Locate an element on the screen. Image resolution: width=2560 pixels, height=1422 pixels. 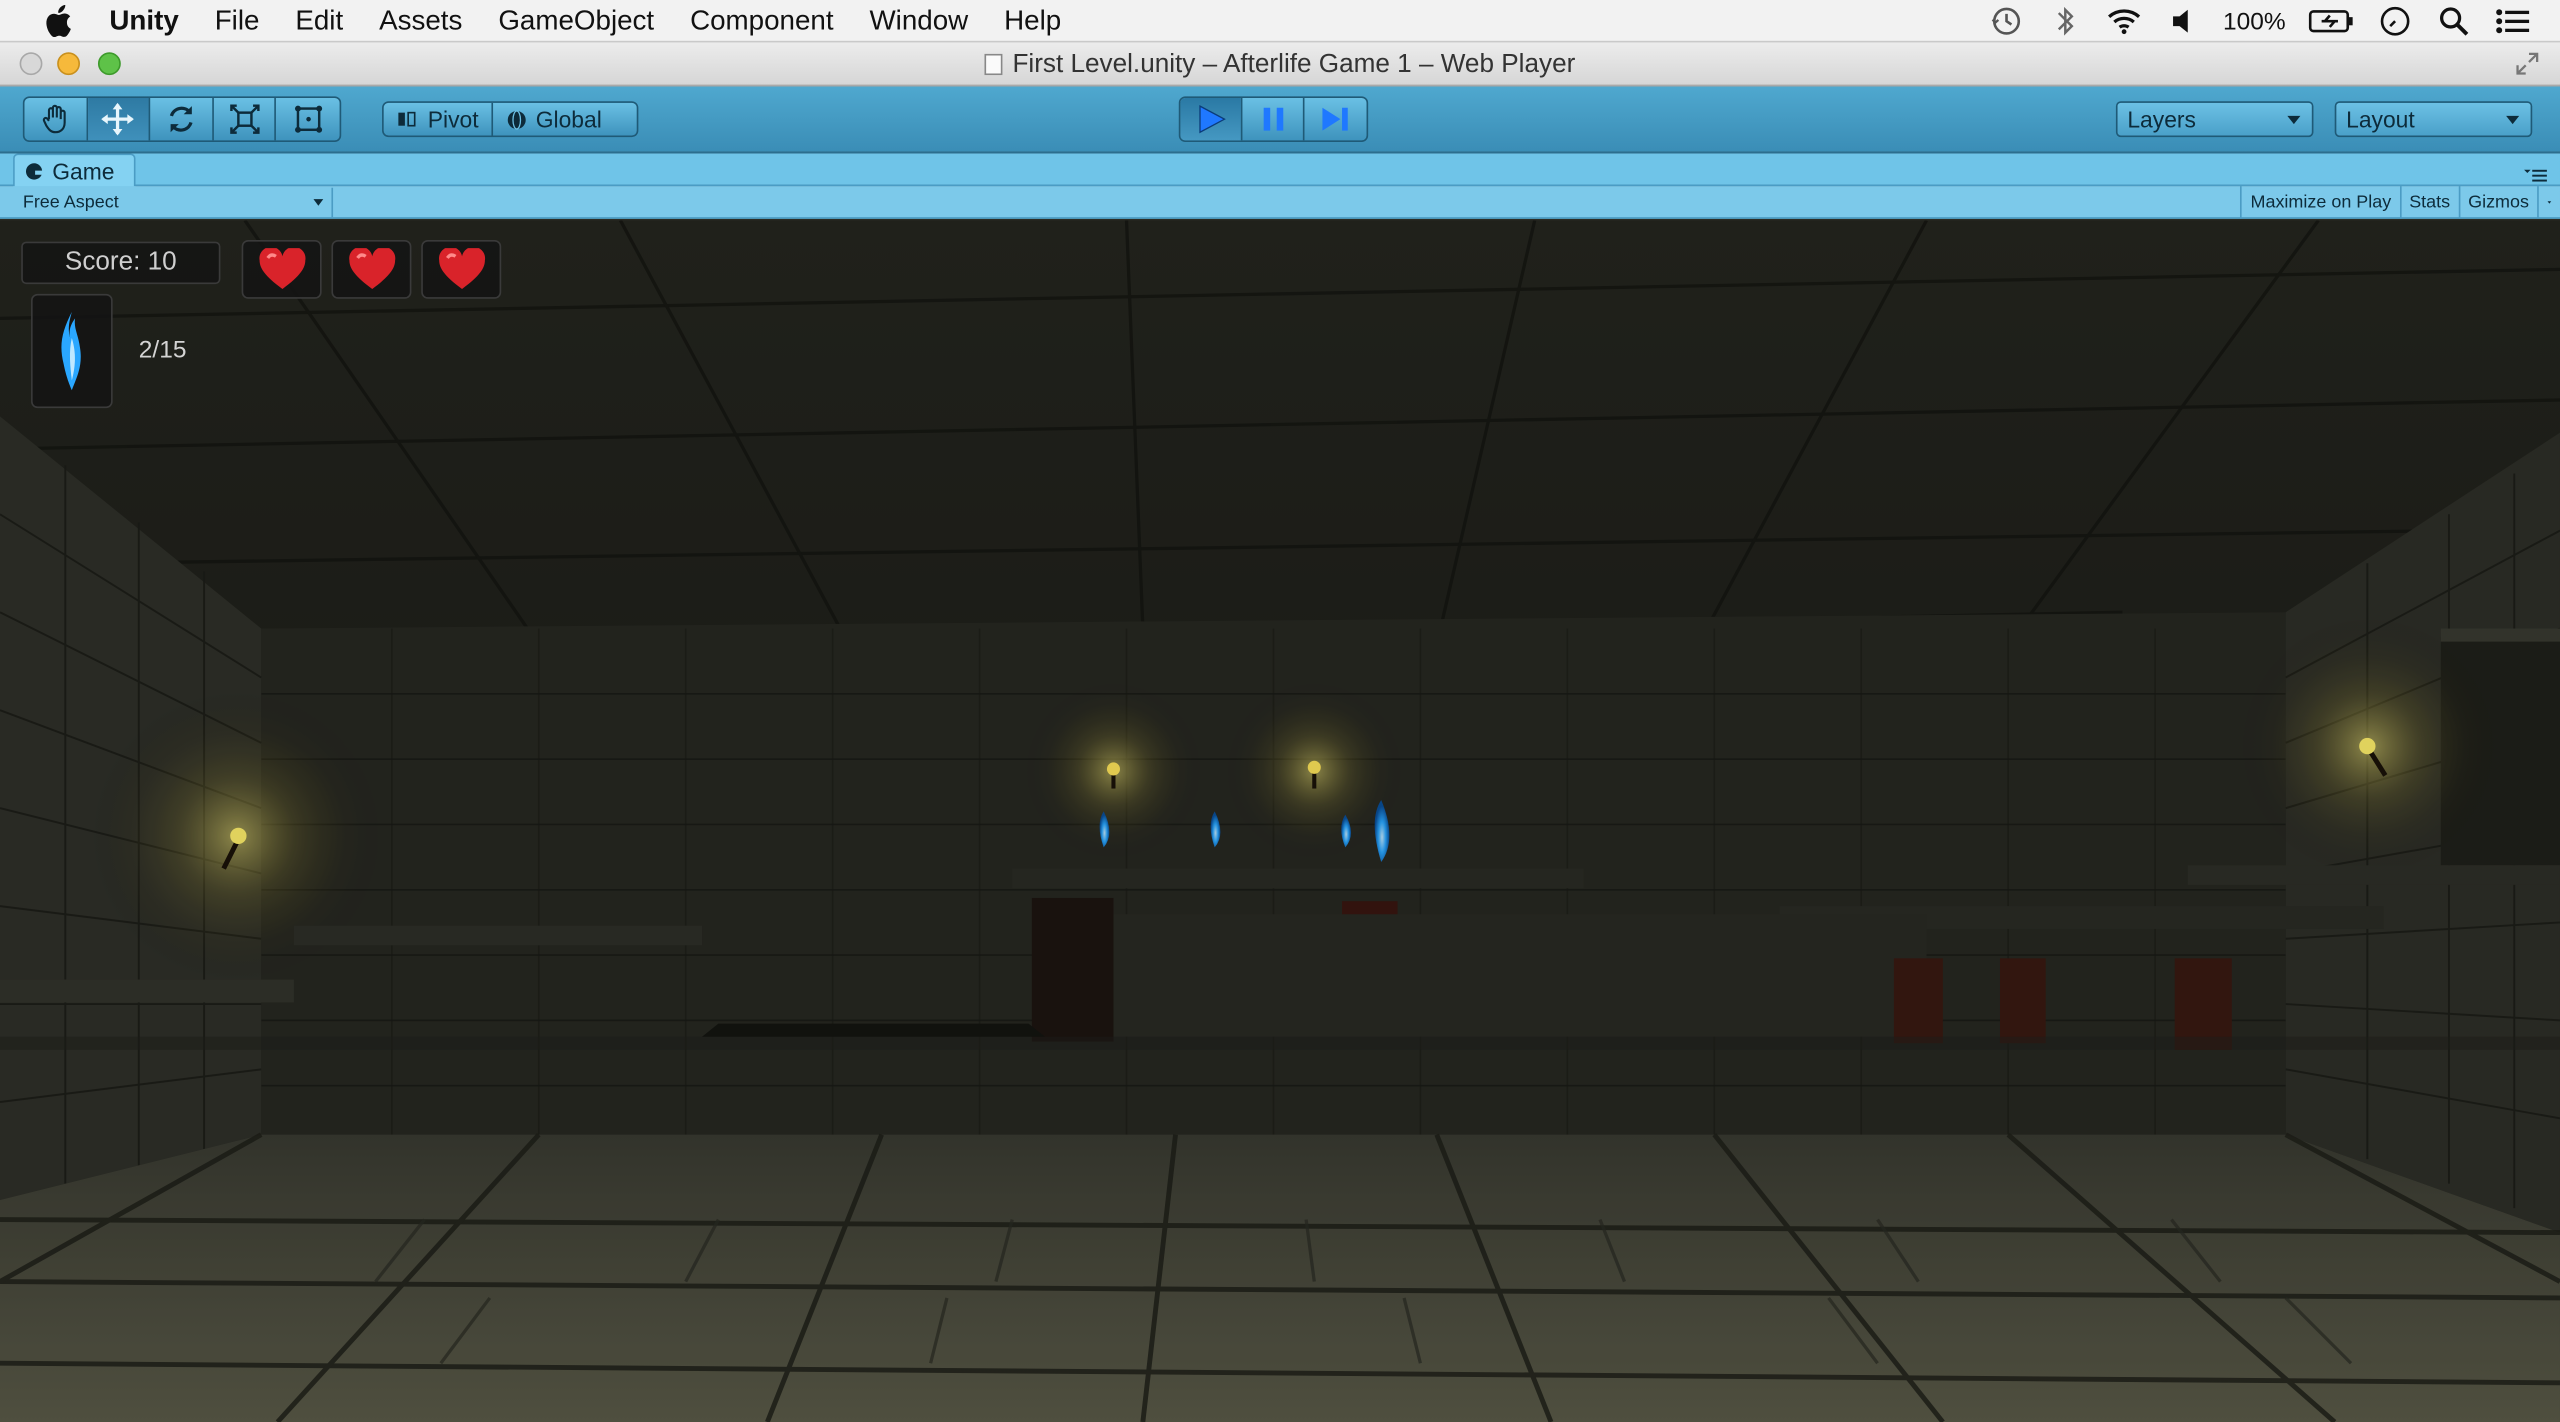
hand-tool-icon is located at coordinates (56, 119).